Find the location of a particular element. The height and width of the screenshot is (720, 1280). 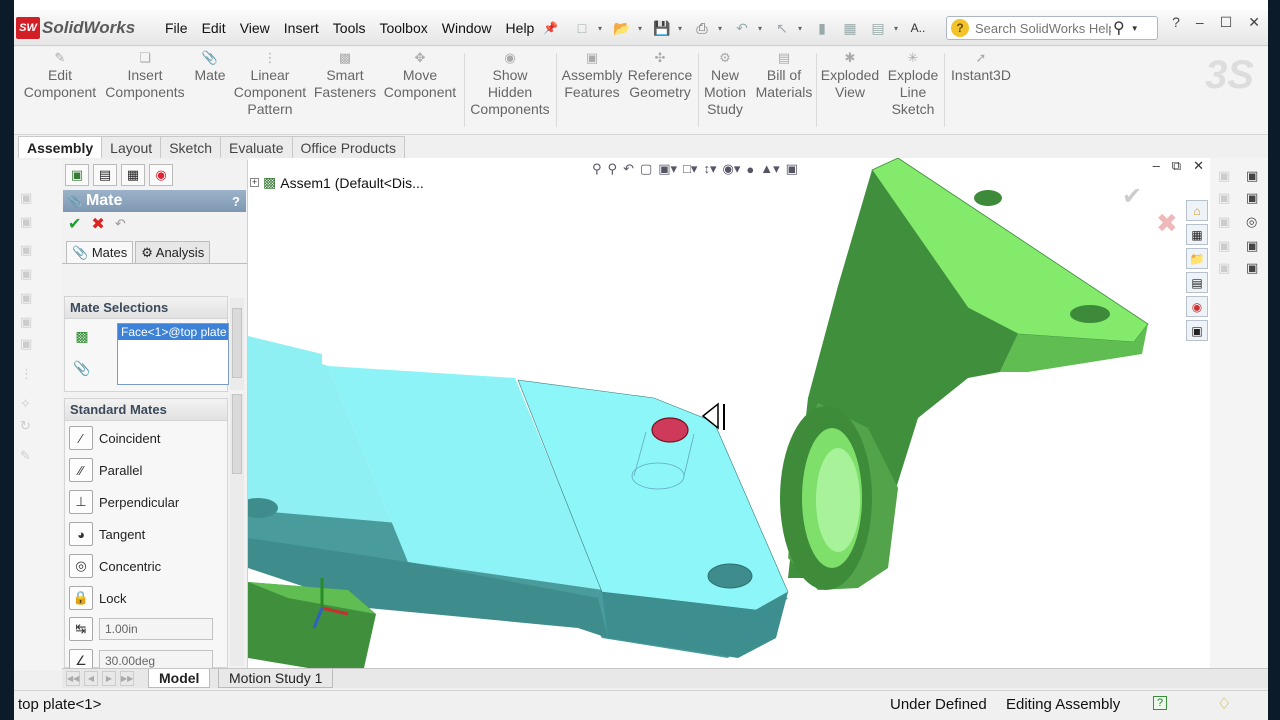

tab-analysis: ⚙ Analysis is located at coordinates (173, 252).